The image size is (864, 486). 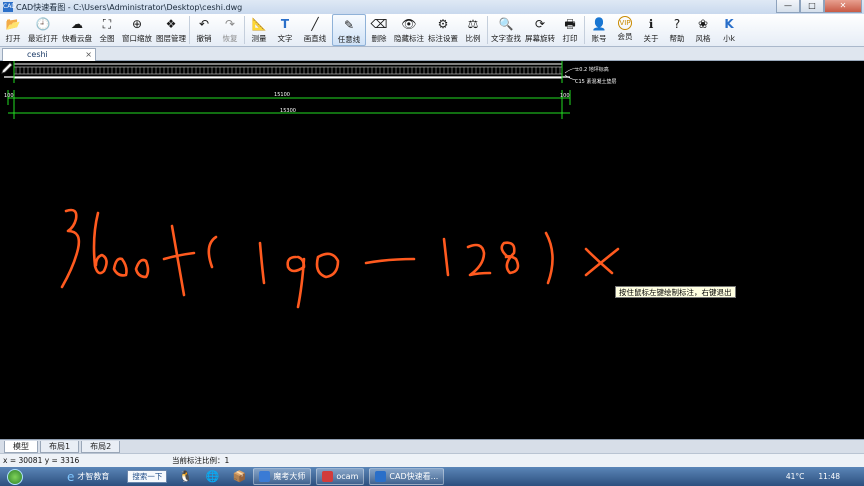 I want to click on windows-start-icon, so click(x=15, y=476).